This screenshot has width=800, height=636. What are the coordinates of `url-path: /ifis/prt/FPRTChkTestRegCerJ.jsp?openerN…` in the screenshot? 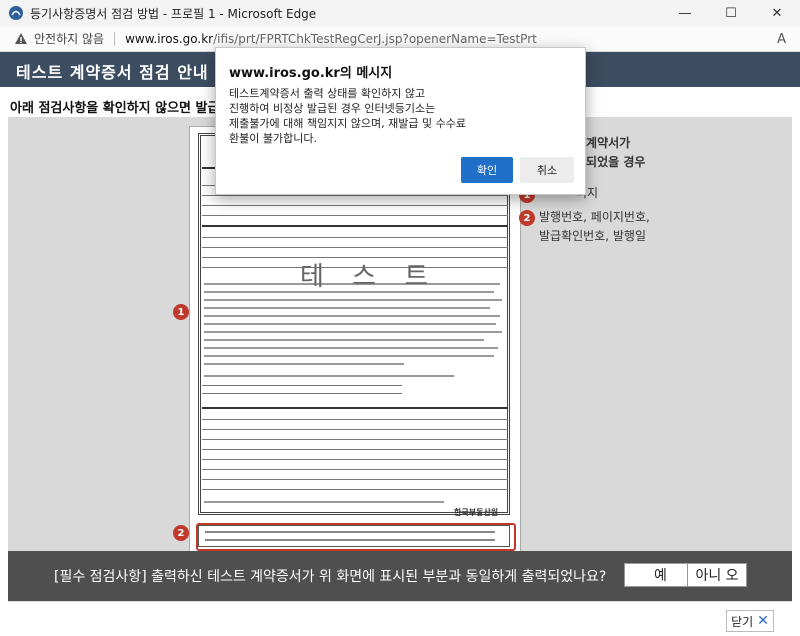 It's located at (375, 38).